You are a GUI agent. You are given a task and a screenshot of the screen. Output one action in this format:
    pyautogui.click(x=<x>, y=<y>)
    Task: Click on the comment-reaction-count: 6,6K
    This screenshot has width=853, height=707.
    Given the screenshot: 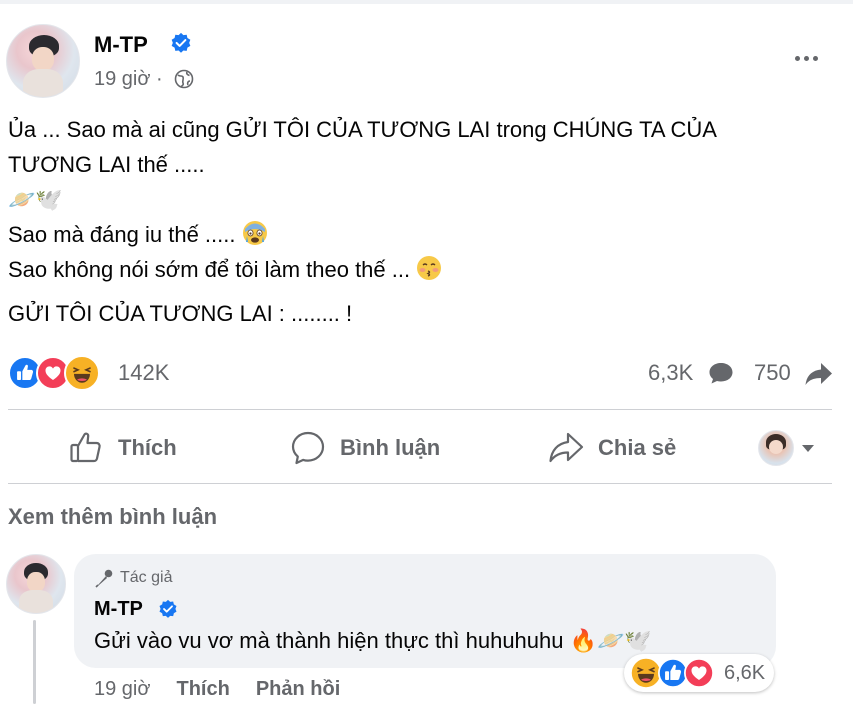 What is the action you would take?
    pyautogui.click(x=745, y=673)
    